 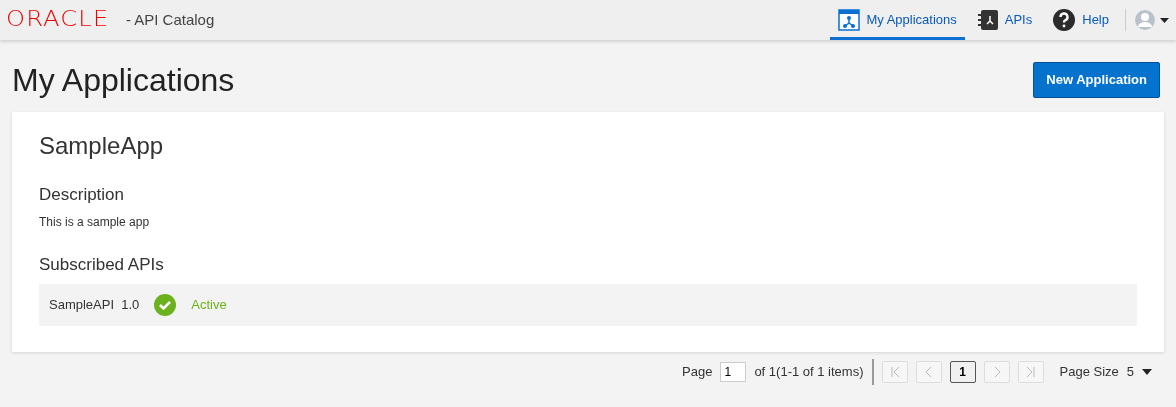 I want to click on page-size-label: Page Size, so click(x=1089, y=371).